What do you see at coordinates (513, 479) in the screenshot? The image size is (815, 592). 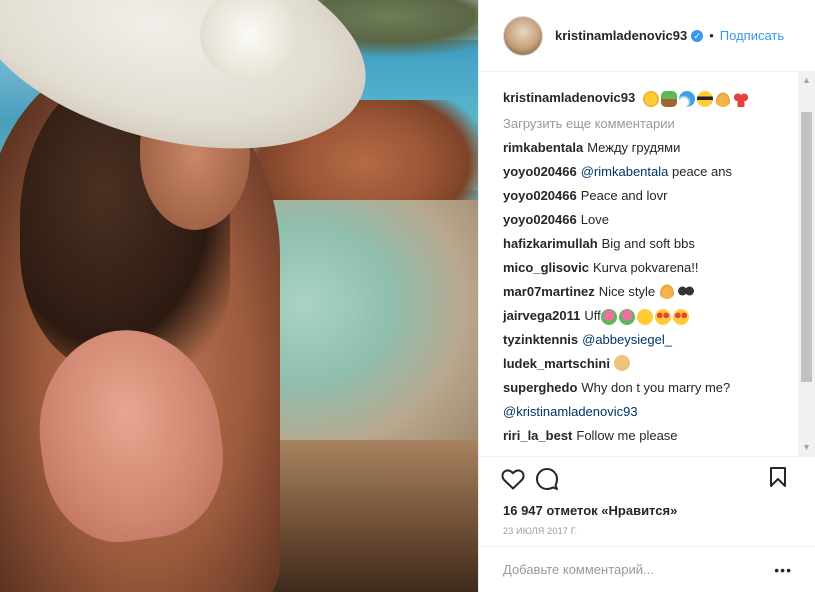 I see `like-heart-icon` at bounding box center [513, 479].